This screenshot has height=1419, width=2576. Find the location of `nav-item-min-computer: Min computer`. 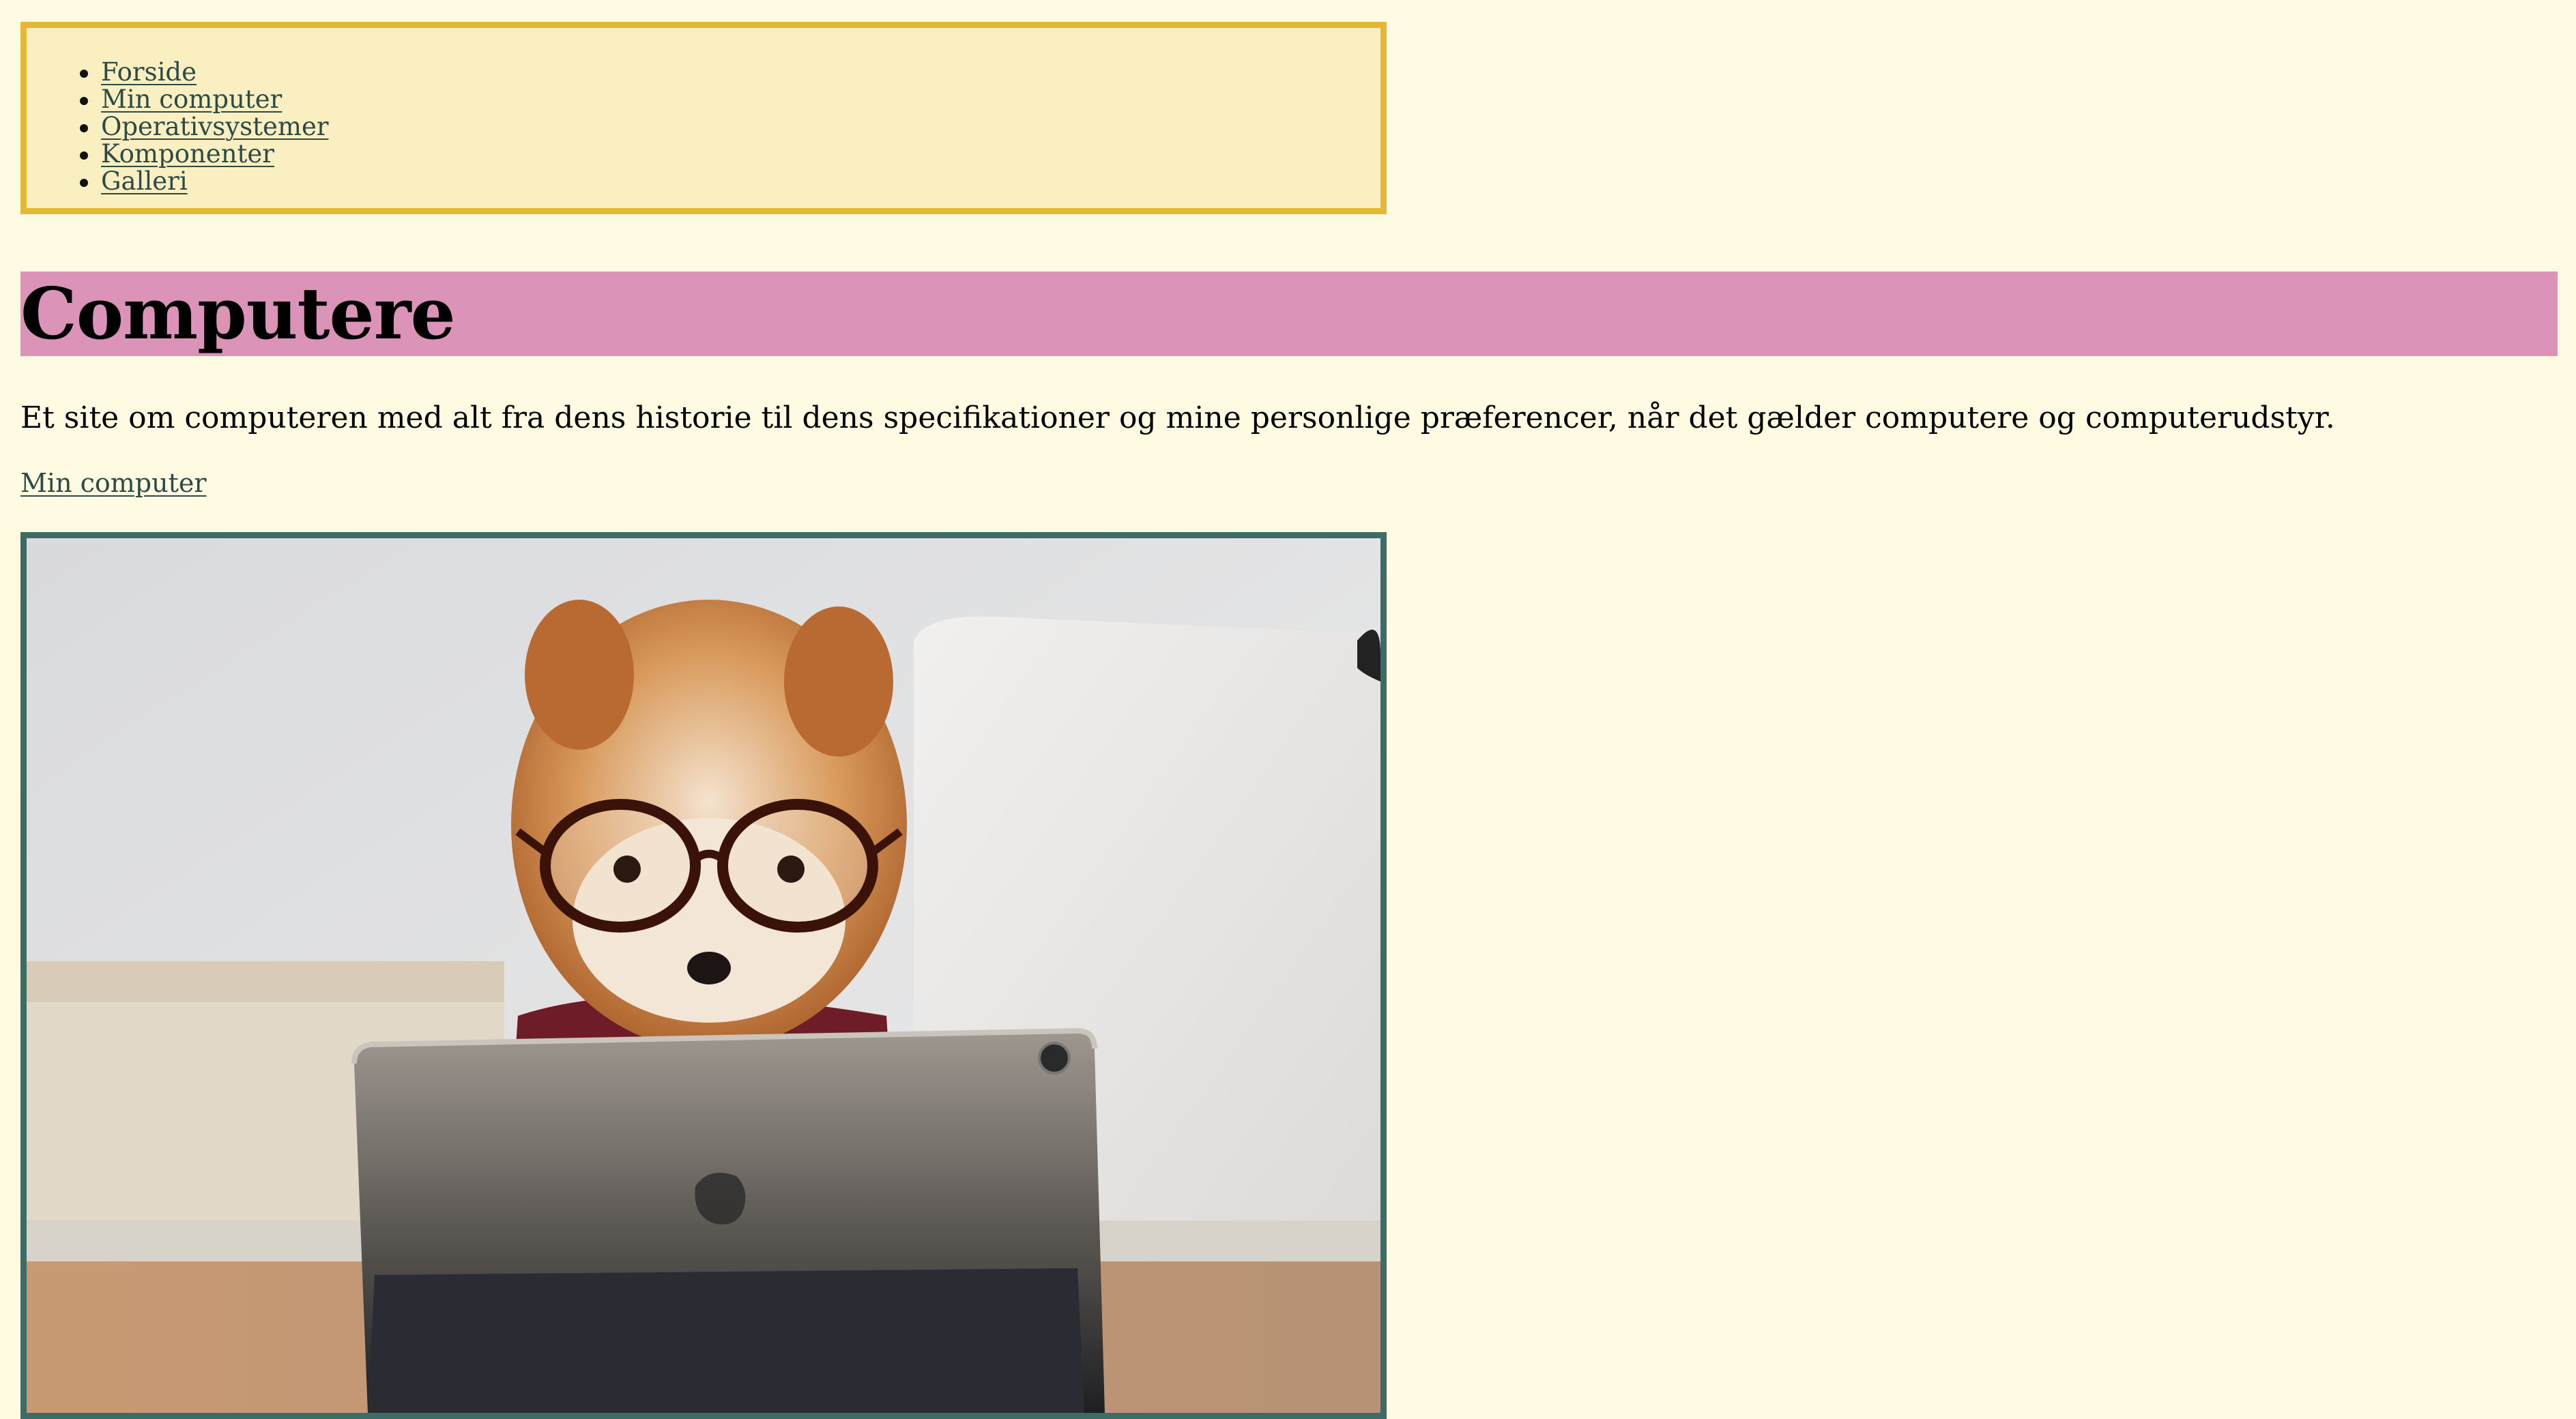

nav-item-min-computer: Min computer is located at coordinates (204, 99).